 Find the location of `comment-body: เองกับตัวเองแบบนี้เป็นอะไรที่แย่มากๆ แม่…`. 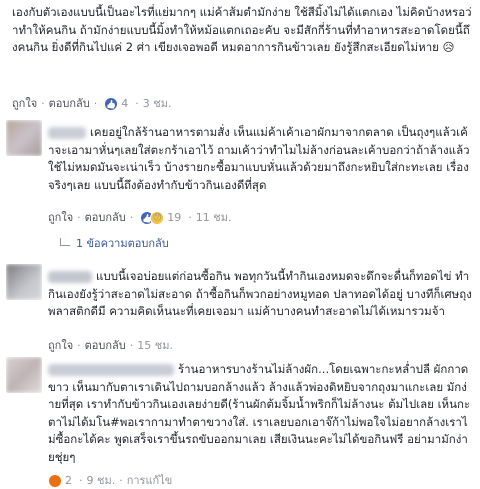

comment-body: เองกับตัวเองแบบนี้เป็นอะไรที่แย่มากๆ แม่… is located at coordinates (242, 30).